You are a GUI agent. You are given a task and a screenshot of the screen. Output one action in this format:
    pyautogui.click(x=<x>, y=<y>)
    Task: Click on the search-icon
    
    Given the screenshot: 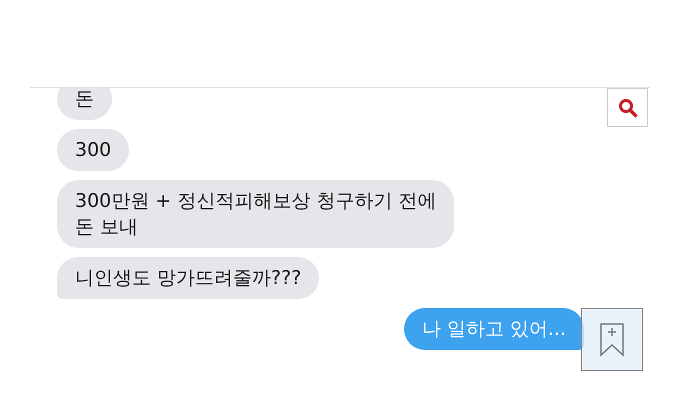 What is the action you would take?
    pyautogui.click(x=628, y=108)
    